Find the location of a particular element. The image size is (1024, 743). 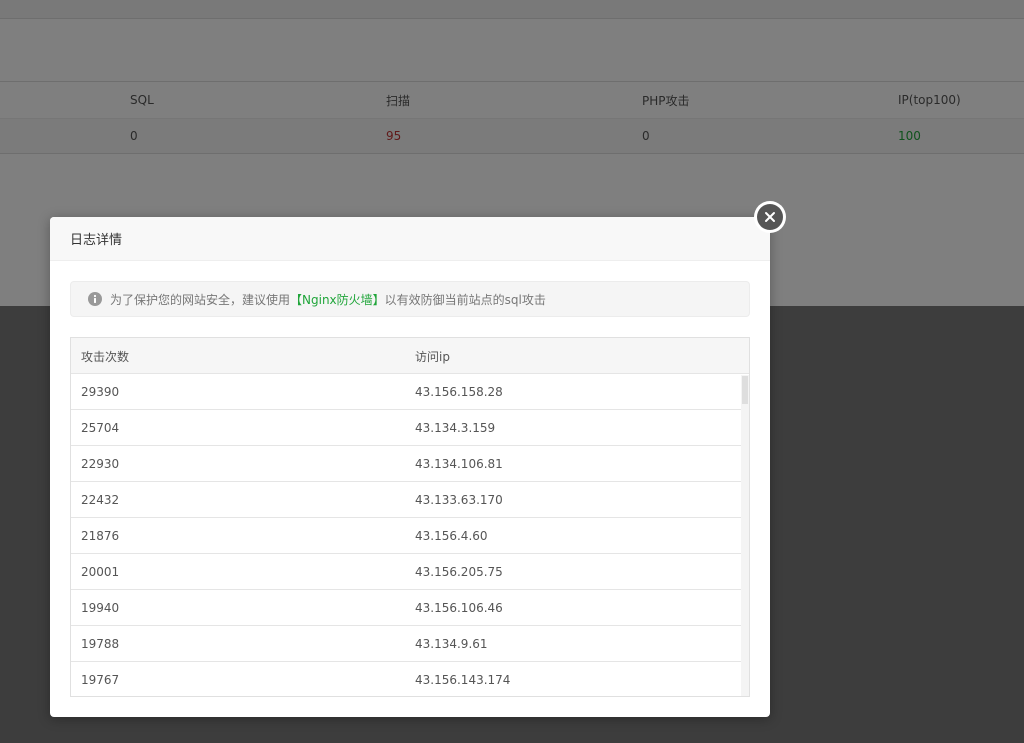

attack-count-cell: 20001 is located at coordinates (100, 572).